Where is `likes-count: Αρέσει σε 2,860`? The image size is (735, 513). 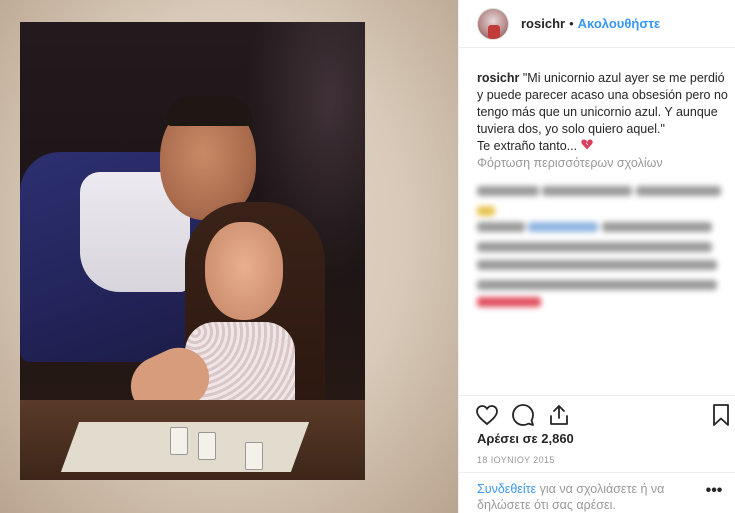 likes-count: Αρέσει σε 2,860 is located at coordinates (525, 438).